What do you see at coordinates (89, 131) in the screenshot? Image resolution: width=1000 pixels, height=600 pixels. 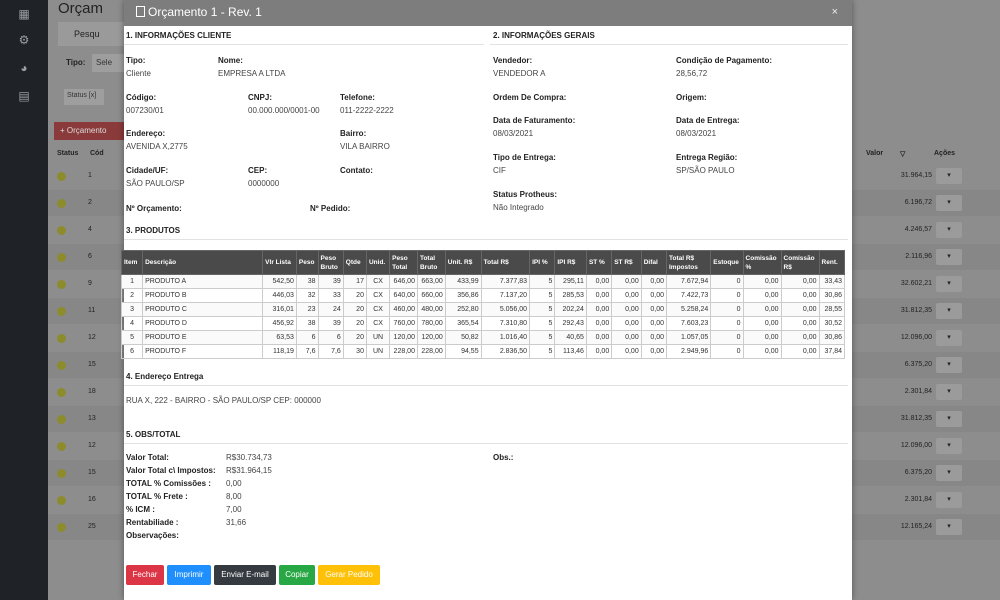 I see `new-orcamento-button: + Orçamento` at bounding box center [89, 131].